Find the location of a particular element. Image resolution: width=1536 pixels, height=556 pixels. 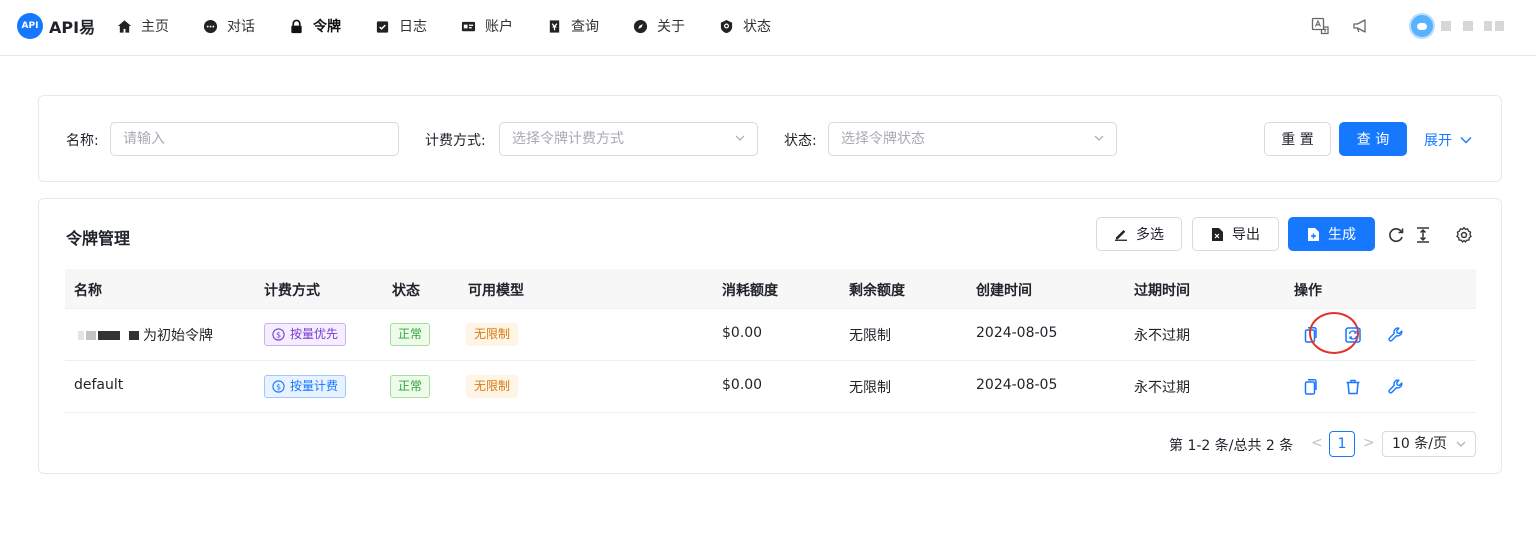

table-title: 令牌管理 is located at coordinates (98, 238).